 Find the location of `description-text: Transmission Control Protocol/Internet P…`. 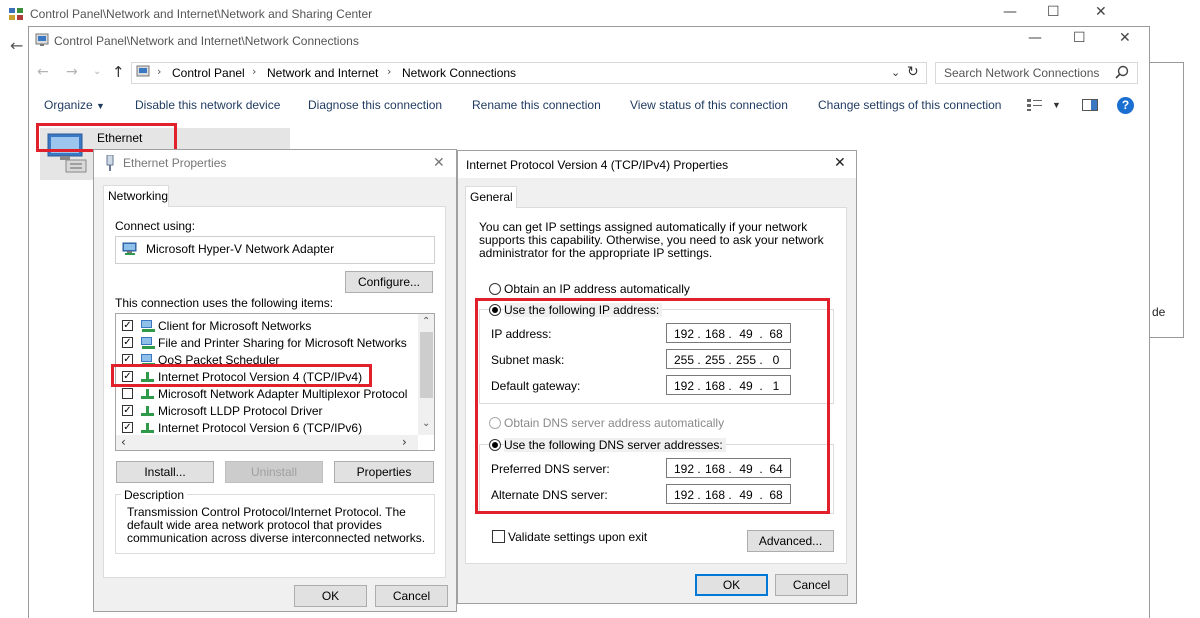

description-text: Transmission Control Protocol/Internet P… is located at coordinates (276, 525).